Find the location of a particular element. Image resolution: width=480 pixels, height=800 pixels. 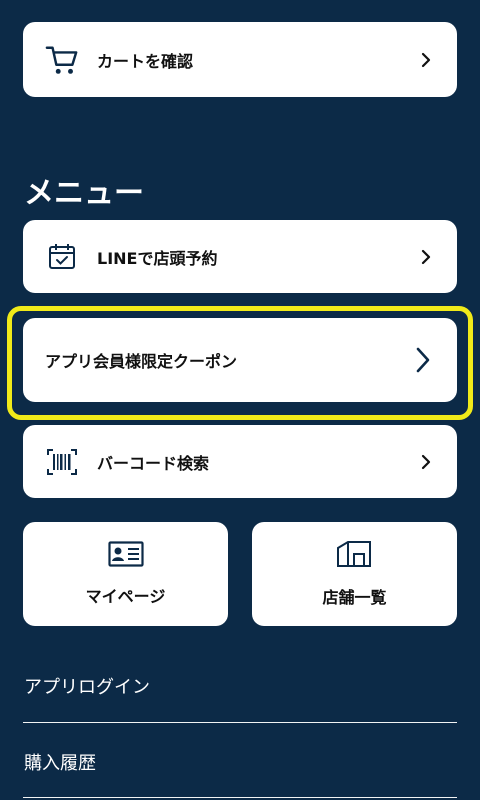

mypage-button: マイページ is located at coordinates (125, 574).